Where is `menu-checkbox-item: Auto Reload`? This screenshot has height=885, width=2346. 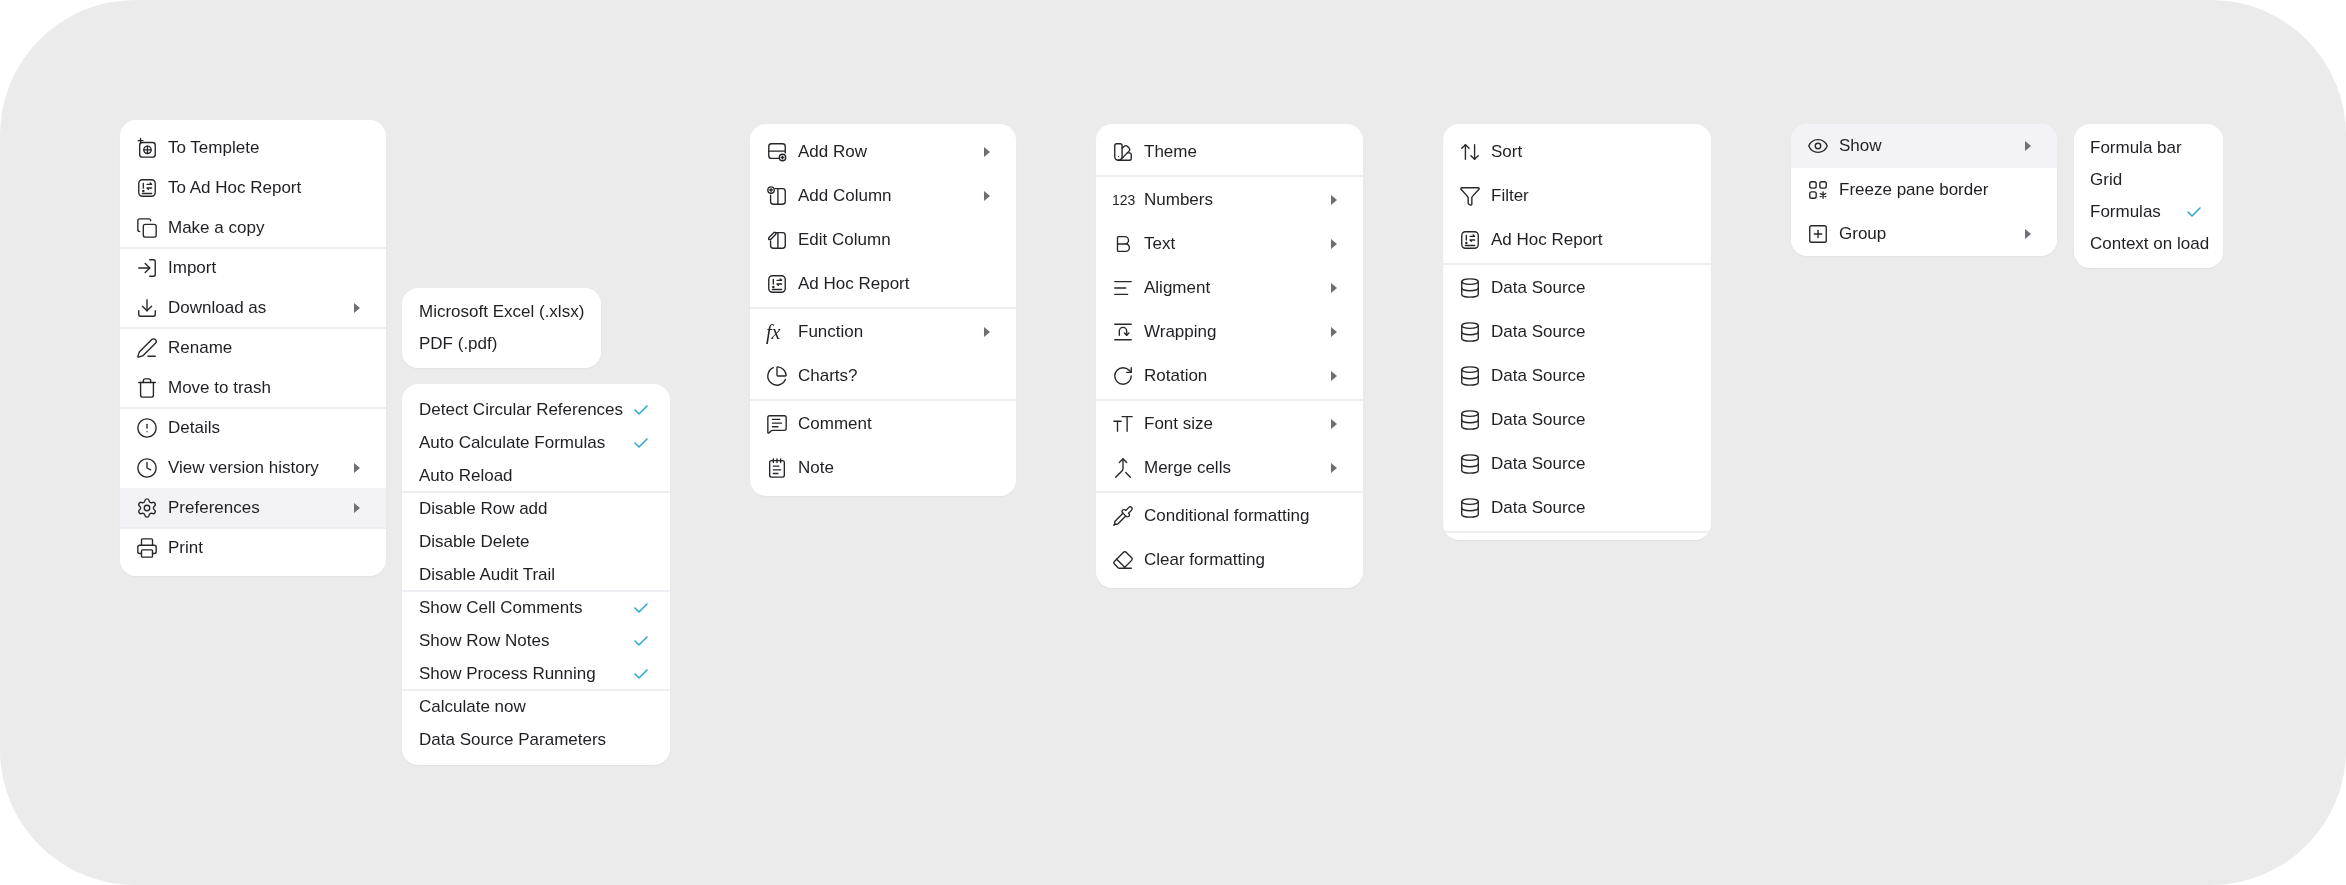 menu-checkbox-item: Auto Reload is located at coordinates (536, 475).